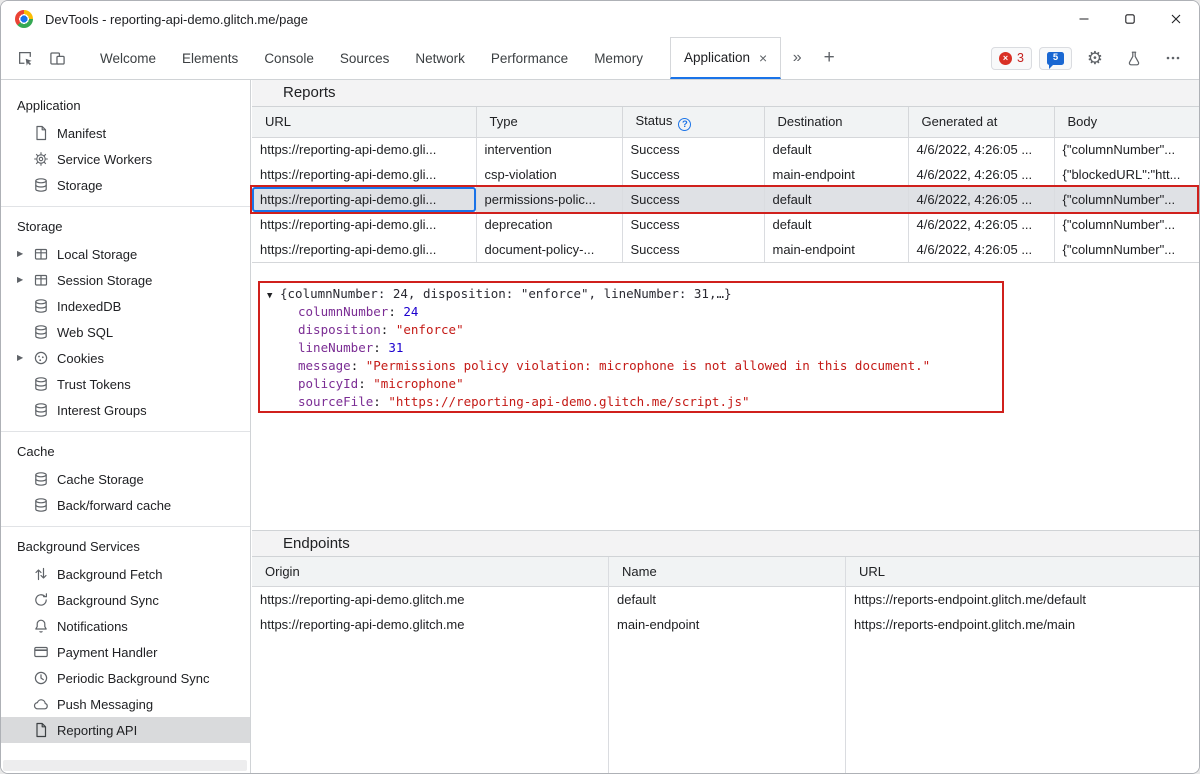 This screenshot has height=774, width=1200. Describe the element at coordinates (693, 122) in the screenshot. I see `column-header-status: Status?` at that location.